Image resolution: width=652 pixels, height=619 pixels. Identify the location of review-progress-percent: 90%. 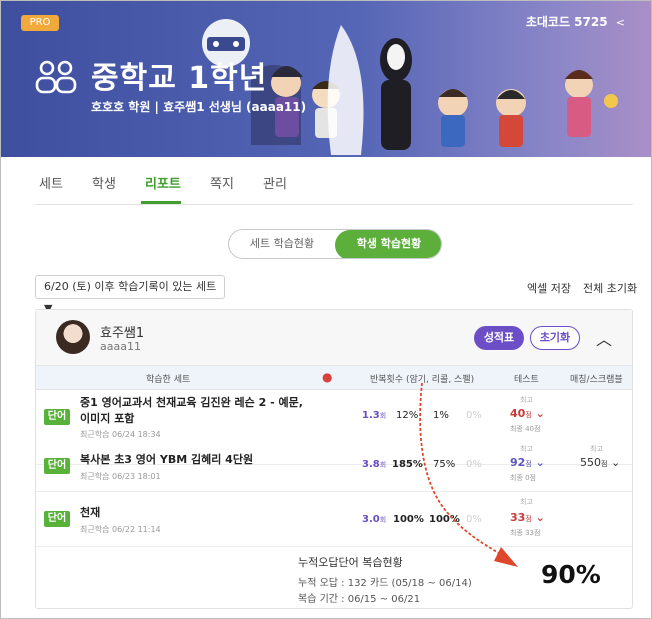
(571, 574).